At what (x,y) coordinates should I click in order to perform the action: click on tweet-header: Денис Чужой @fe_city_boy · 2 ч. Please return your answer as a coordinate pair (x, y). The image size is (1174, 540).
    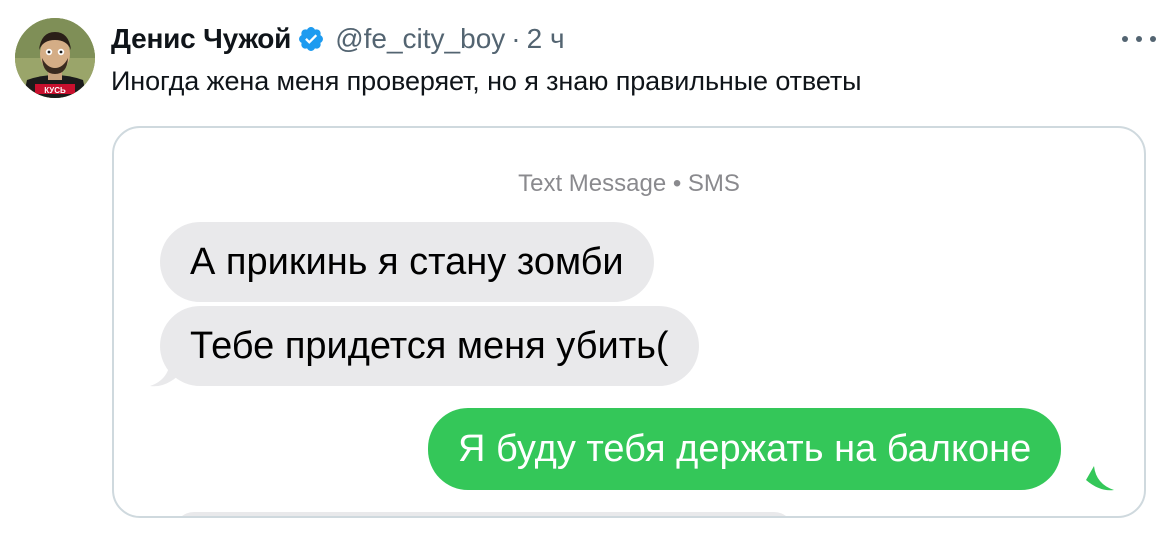
    Looking at the image, I should click on (338, 39).